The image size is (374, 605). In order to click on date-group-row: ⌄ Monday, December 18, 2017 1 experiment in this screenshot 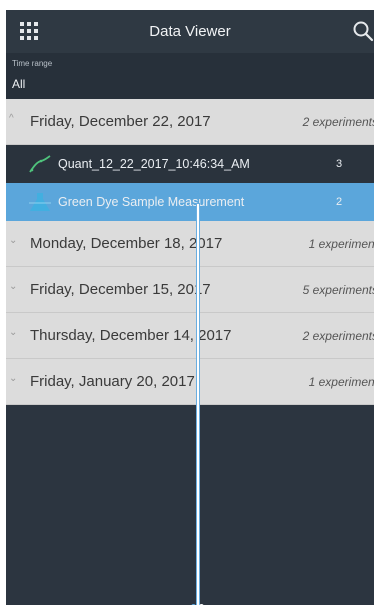, I will do `click(190, 244)`.